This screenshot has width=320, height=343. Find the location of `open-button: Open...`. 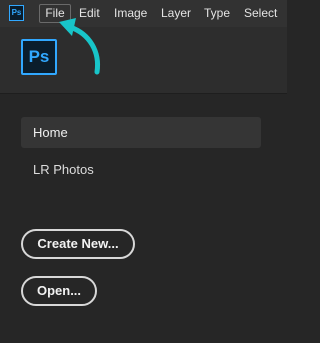

open-button: Open... is located at coordinates (59, 291).